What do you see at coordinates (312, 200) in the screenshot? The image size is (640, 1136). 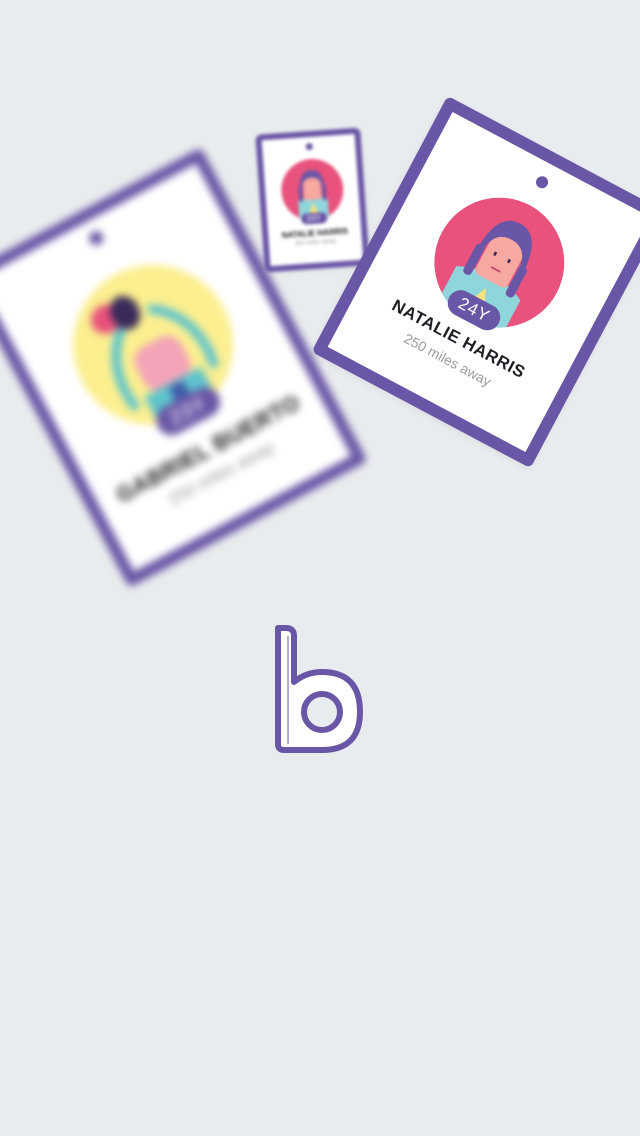 I see `profile-card-natalie-small: 24Y NATALIE HARRIS 250 miles away` at bounding box center [312, 200].